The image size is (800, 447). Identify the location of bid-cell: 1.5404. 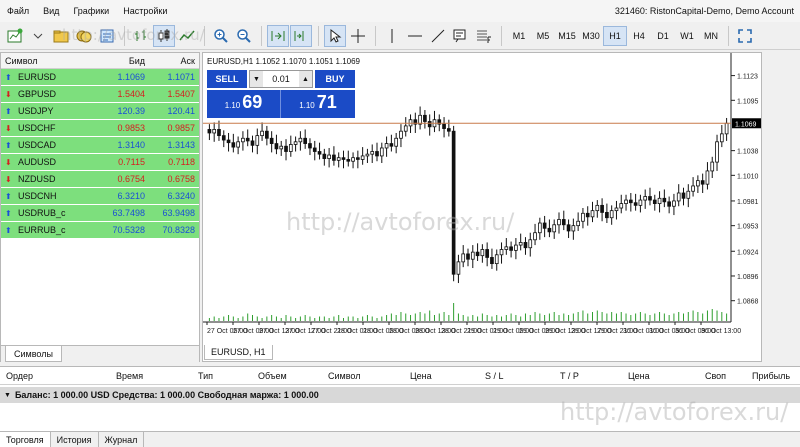
(131, 94).